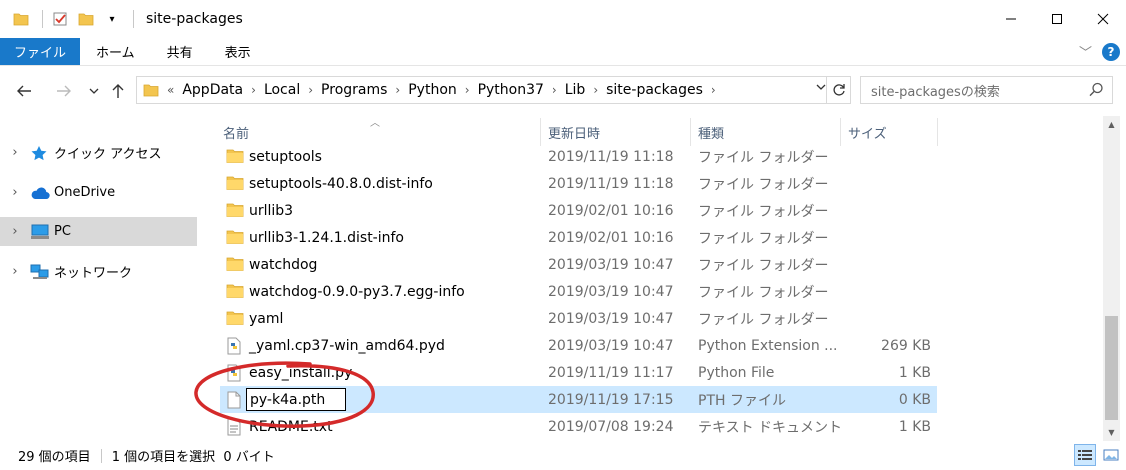 The height and width of the screenshot is (470, 1126). I want to click on window-title: site-packages, so click(194, 19).